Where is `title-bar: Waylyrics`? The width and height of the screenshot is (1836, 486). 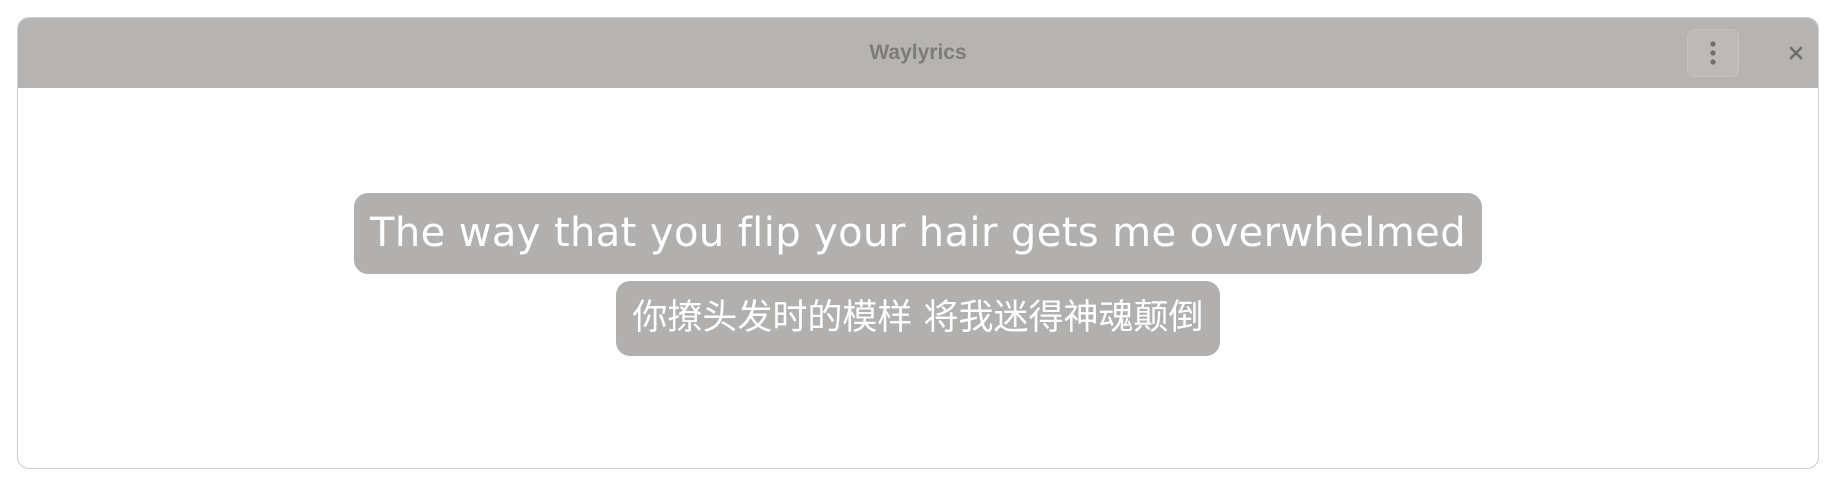
title-bar: Waylyrics is located at coordinates (918, 53).